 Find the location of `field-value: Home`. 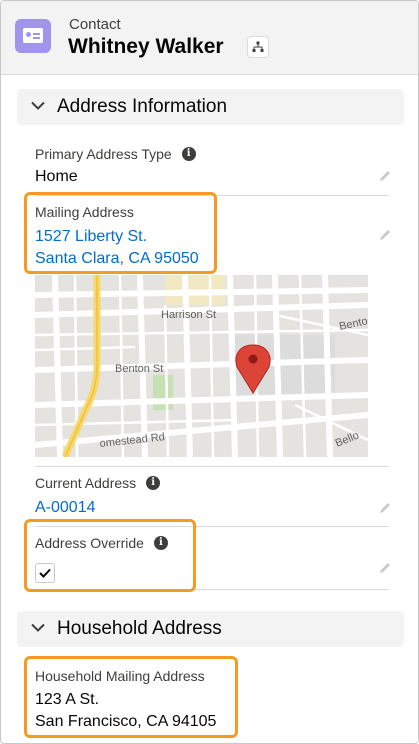

field-value: Home is located at coordinates (56, 176).